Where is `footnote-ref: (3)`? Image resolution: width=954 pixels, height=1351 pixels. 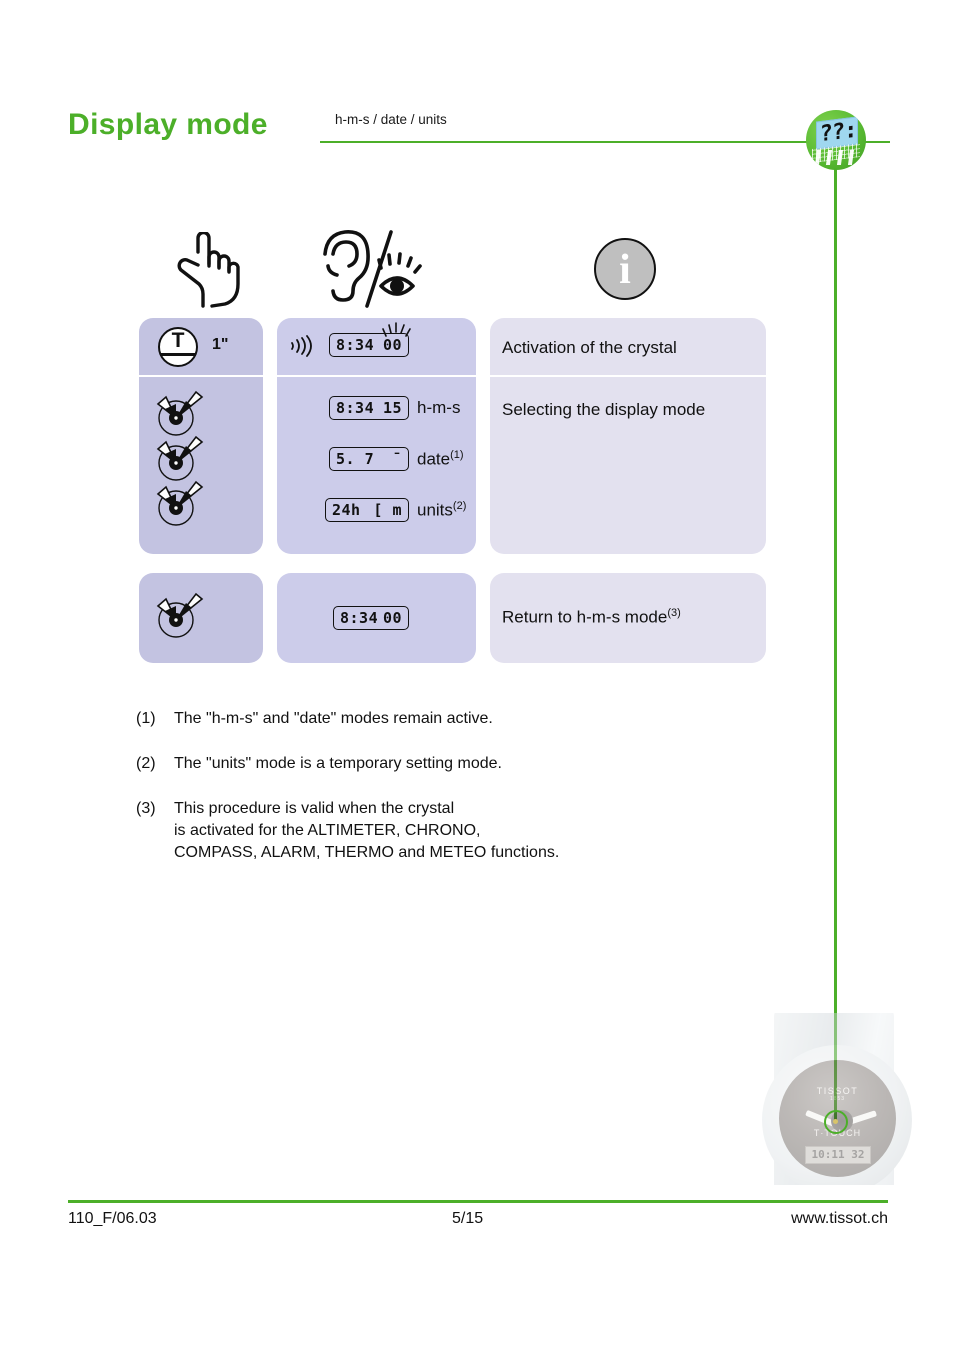
footnote-ref: (3) is located at coordinates (674, 613).